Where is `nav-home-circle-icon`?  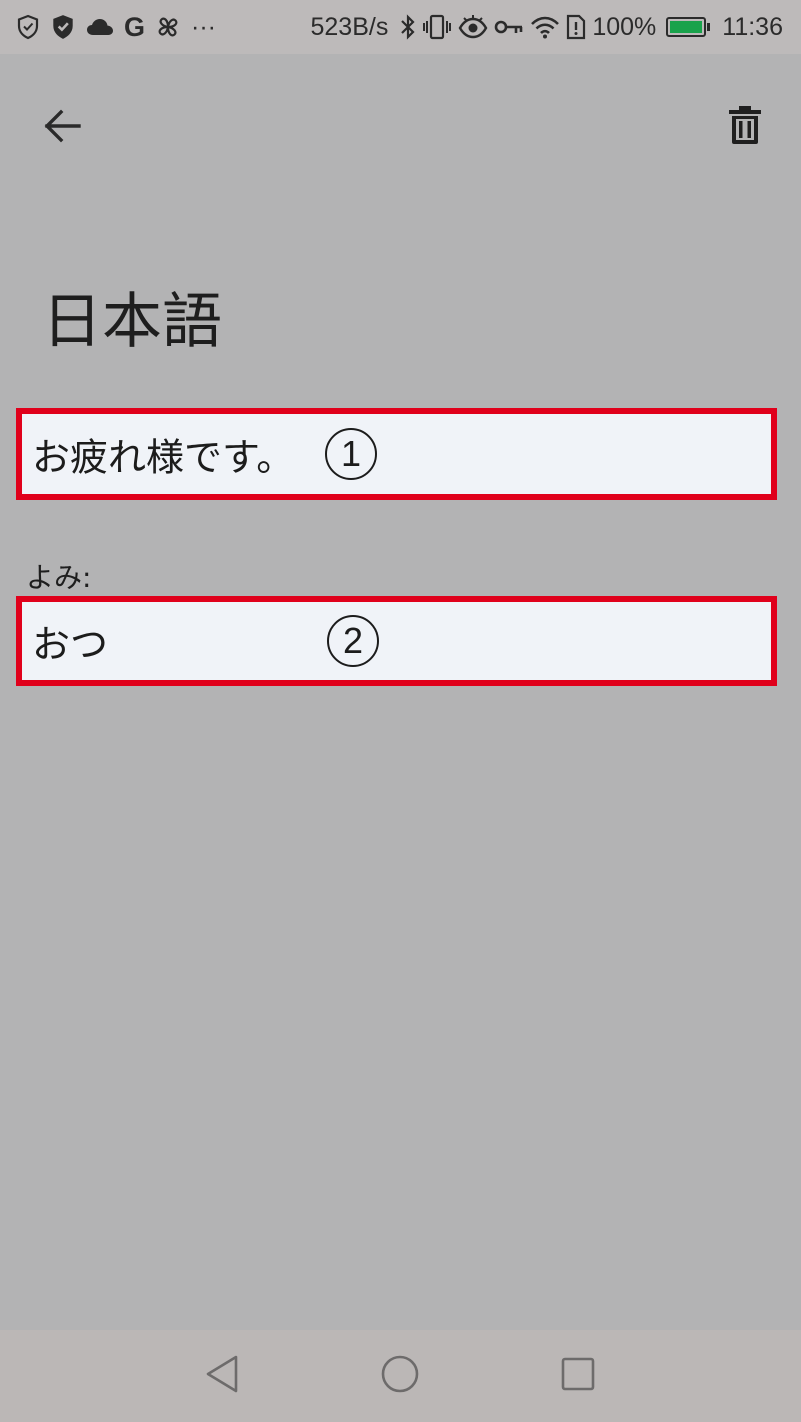
nav-home-circle-icon is located at coordinates (400, 1376).